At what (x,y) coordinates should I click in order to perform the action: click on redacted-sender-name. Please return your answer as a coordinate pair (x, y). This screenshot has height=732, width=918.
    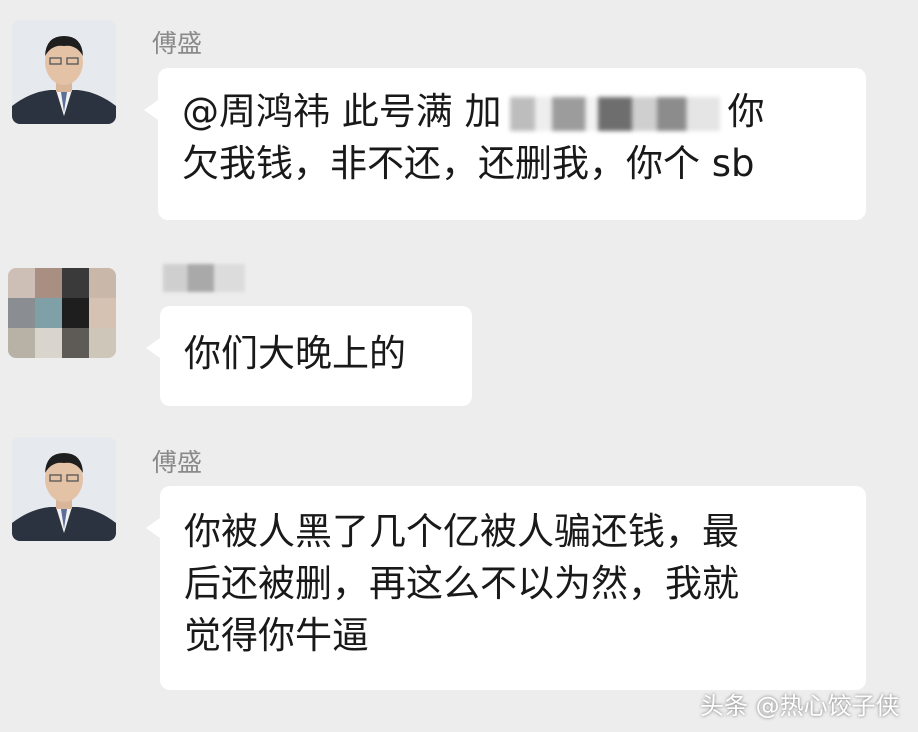
    Looking at the image, I should click on (204, 278).